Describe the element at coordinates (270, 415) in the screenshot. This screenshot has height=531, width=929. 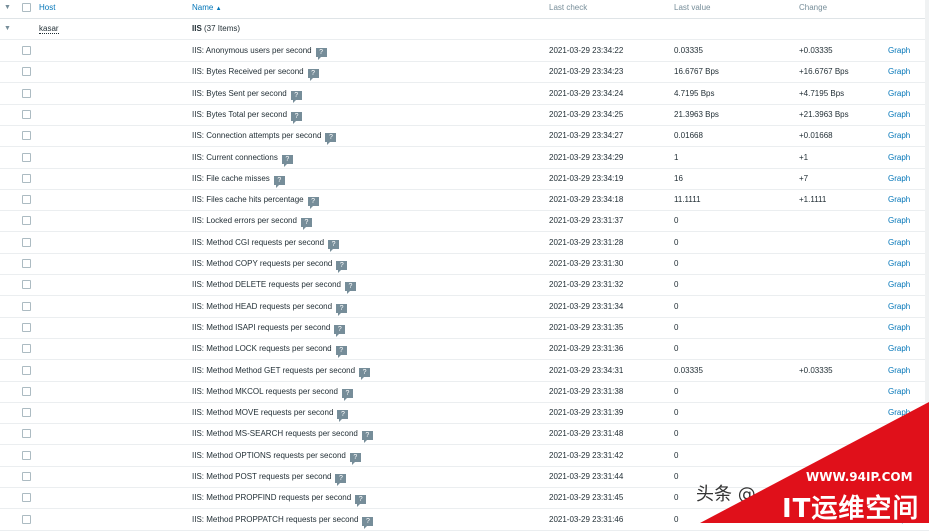
I see `item-name: IIS: Method MOVE requests per second?` at that location.